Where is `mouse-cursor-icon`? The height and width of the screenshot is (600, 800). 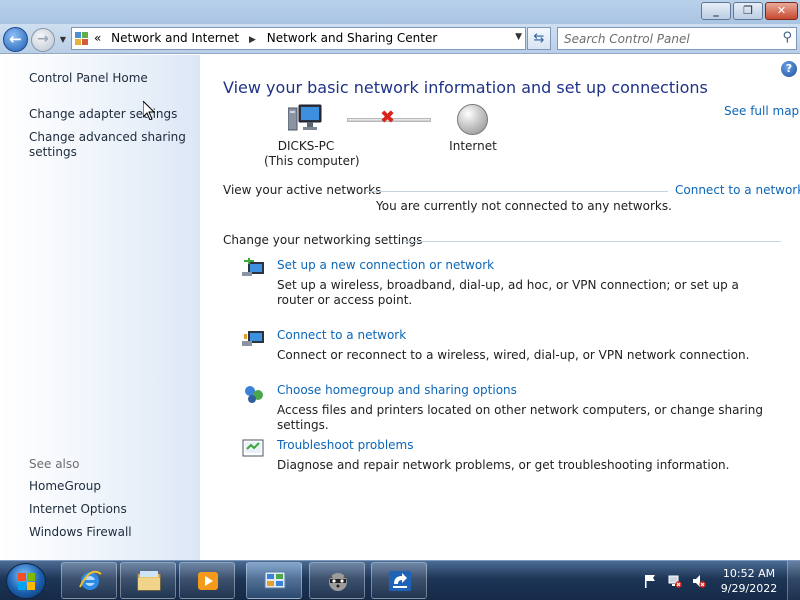
mouse-cursor-icon is located at coordinates (149, 110).